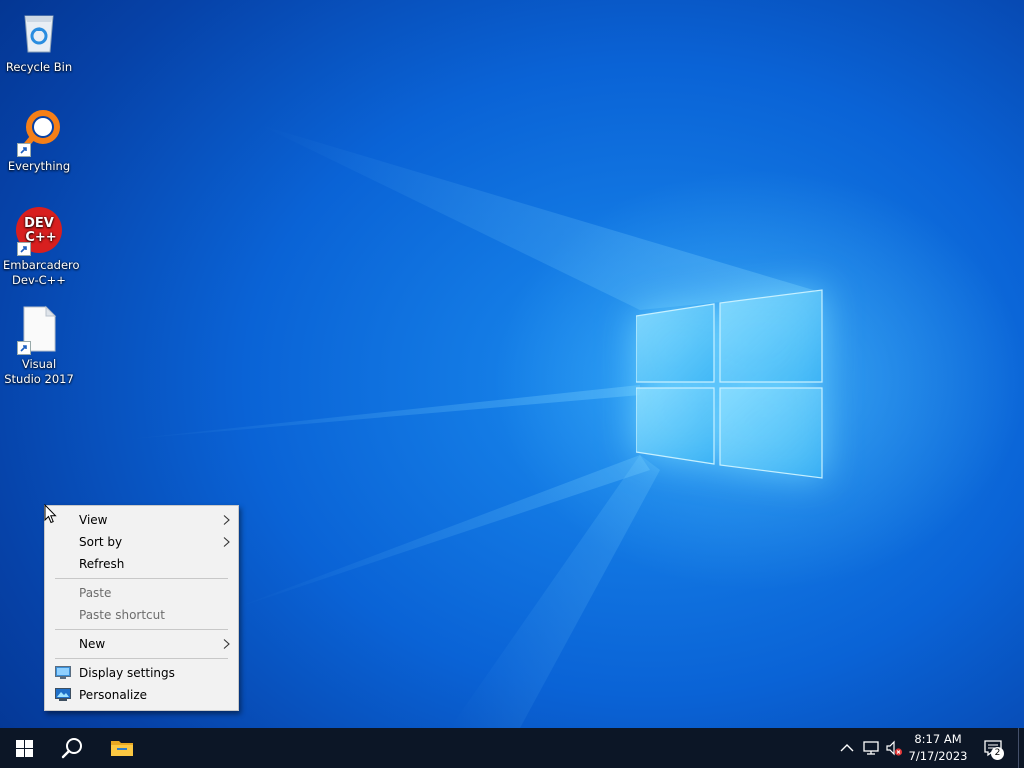  Describe the element at coordinates (113, 695) in the screenshot. I see `menu-item-label: Personalize` at that location.